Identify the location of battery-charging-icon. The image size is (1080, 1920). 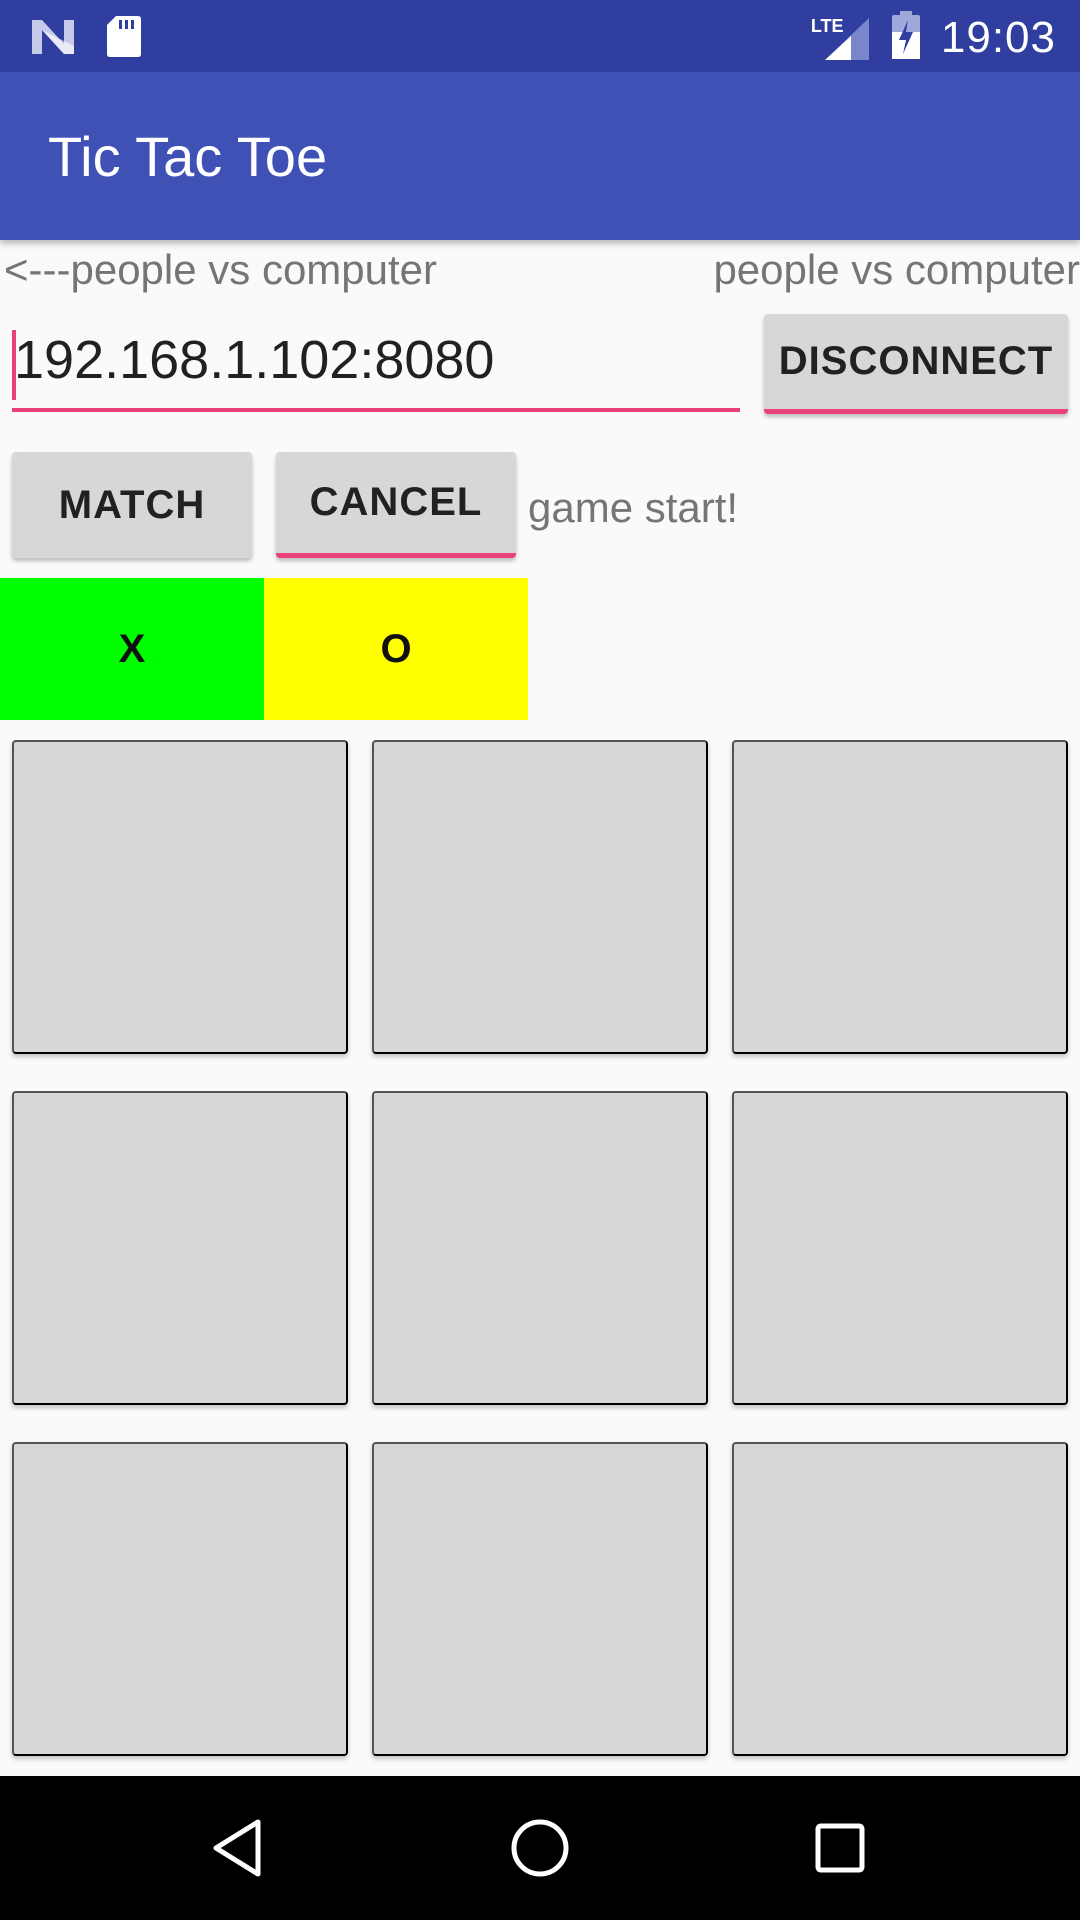
(906, 37).